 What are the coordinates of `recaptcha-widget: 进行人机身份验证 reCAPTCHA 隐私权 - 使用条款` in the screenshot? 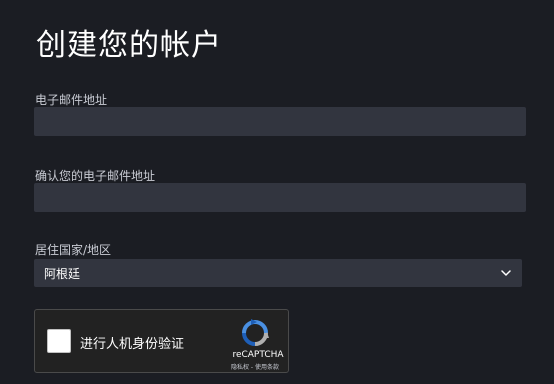 It's located at (161, 341).